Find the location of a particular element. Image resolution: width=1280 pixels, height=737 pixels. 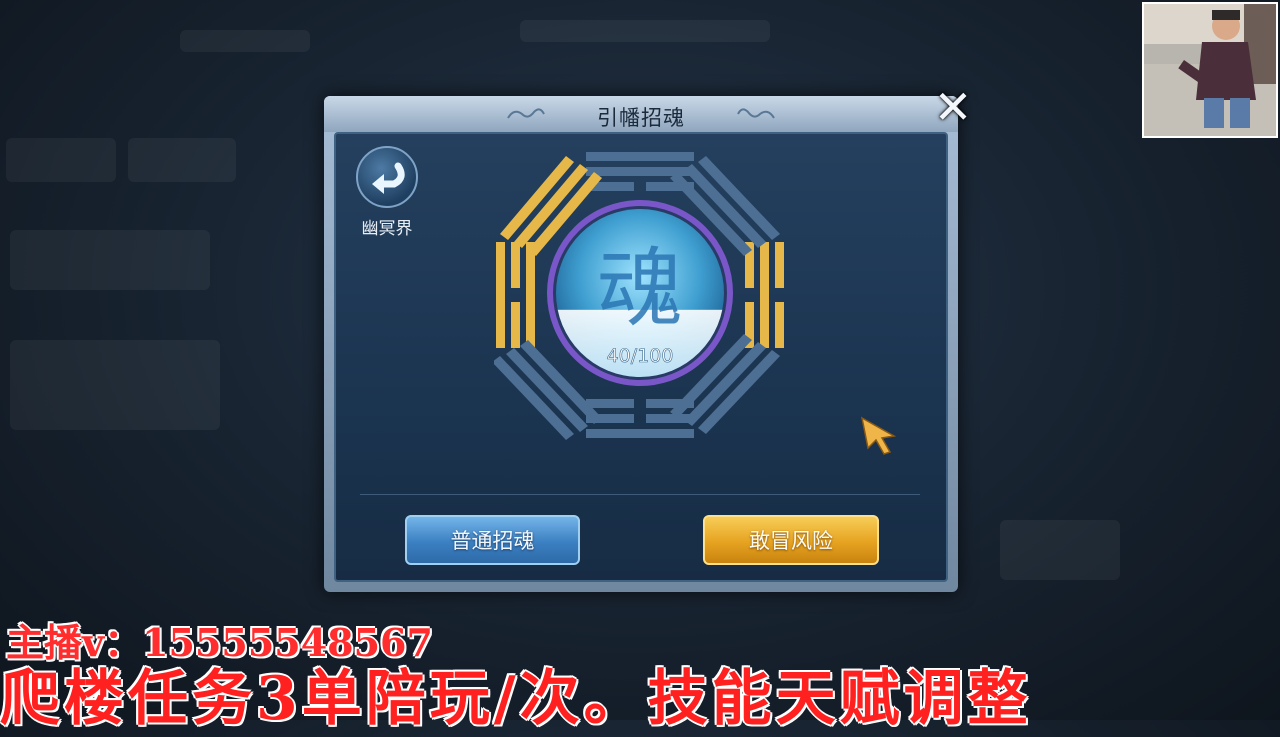

return-button is located at coordinates (387, 177).